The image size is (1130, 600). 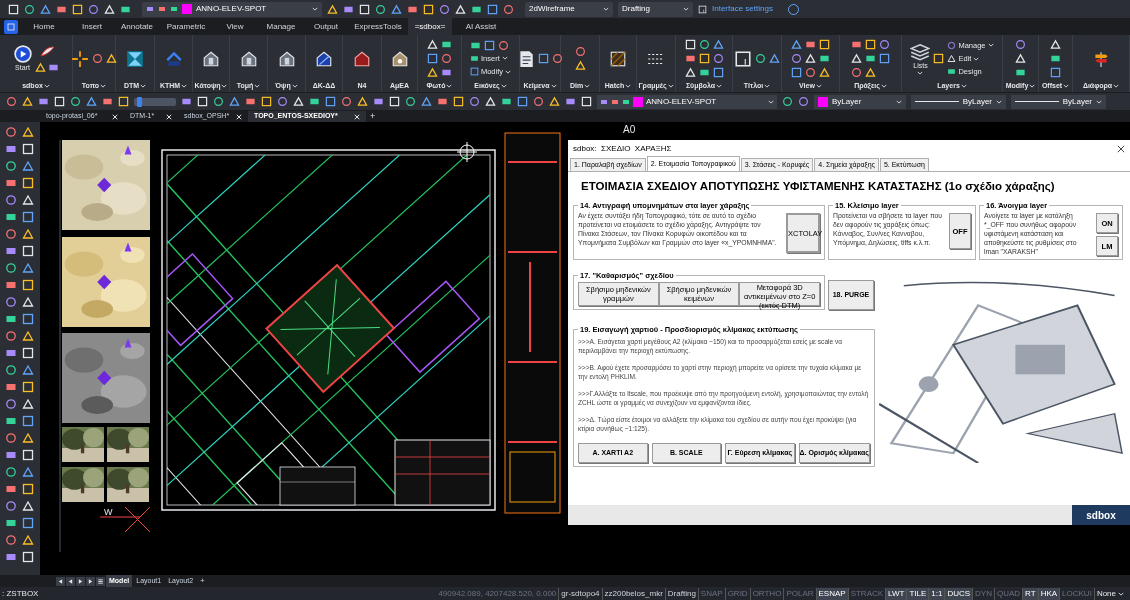 I want to click on hourglass-icon, so click(x=135, y=58).